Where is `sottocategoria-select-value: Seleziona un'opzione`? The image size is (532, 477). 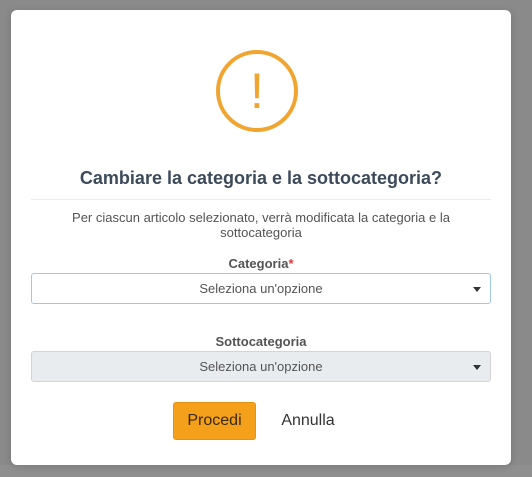 sottocategoria-select-value: Seleziona un'opzione is located at coordinates (261, 366).